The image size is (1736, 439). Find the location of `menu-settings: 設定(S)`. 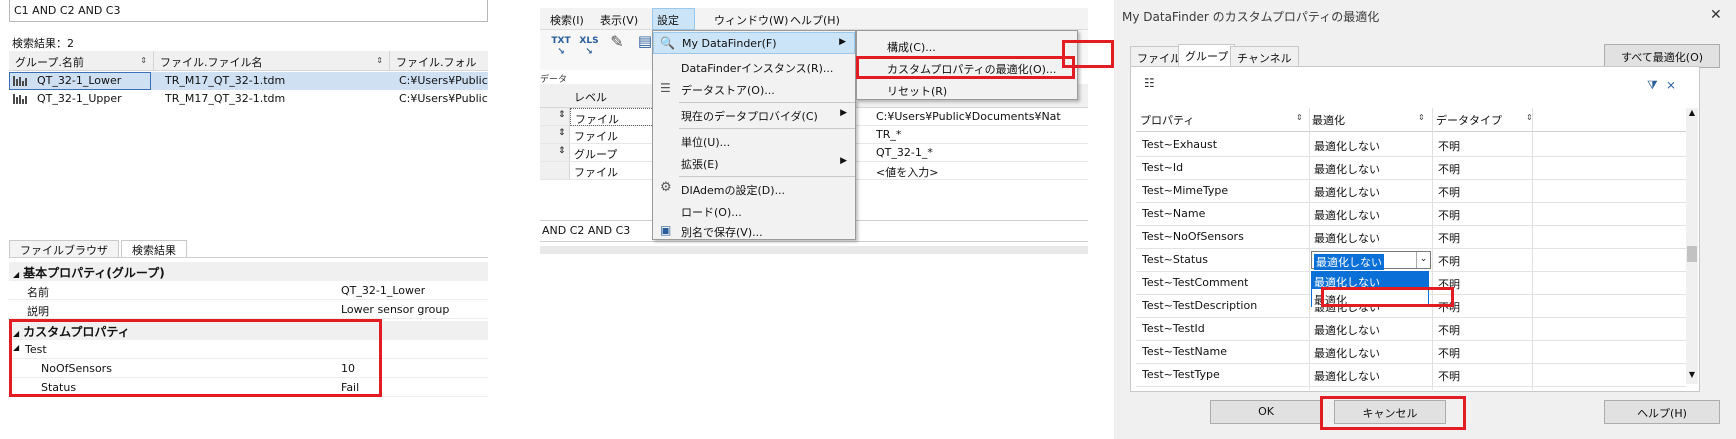

menu-settings: 設定(S) is located at coordinates (673, 24).